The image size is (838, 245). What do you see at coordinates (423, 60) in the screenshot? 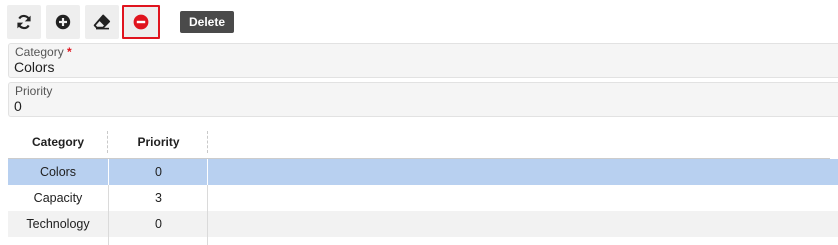
I see `category-field: Category * Colors` at bounding box center [423, 60].